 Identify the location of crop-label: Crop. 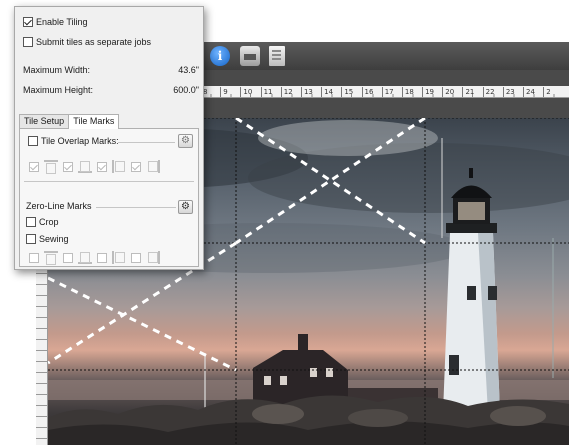
(49, 222).